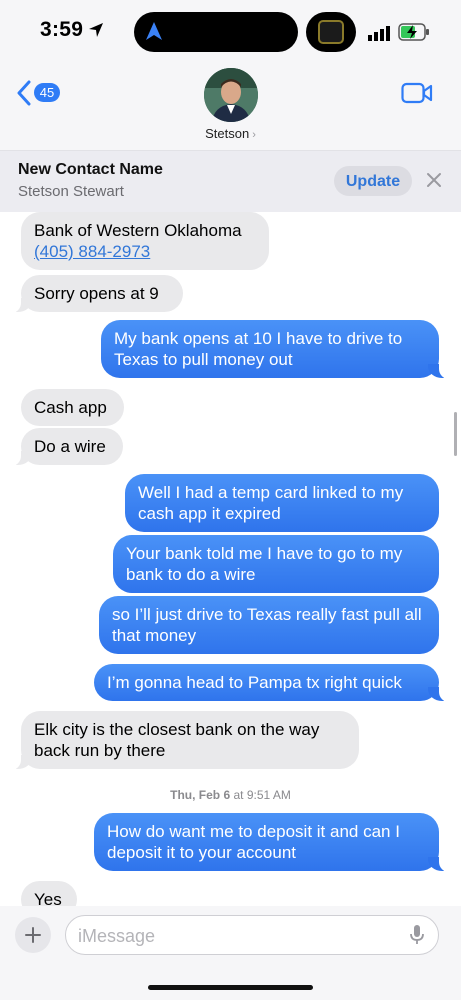  I want to click on chevron-right-icon: ›, so click(254, 135).